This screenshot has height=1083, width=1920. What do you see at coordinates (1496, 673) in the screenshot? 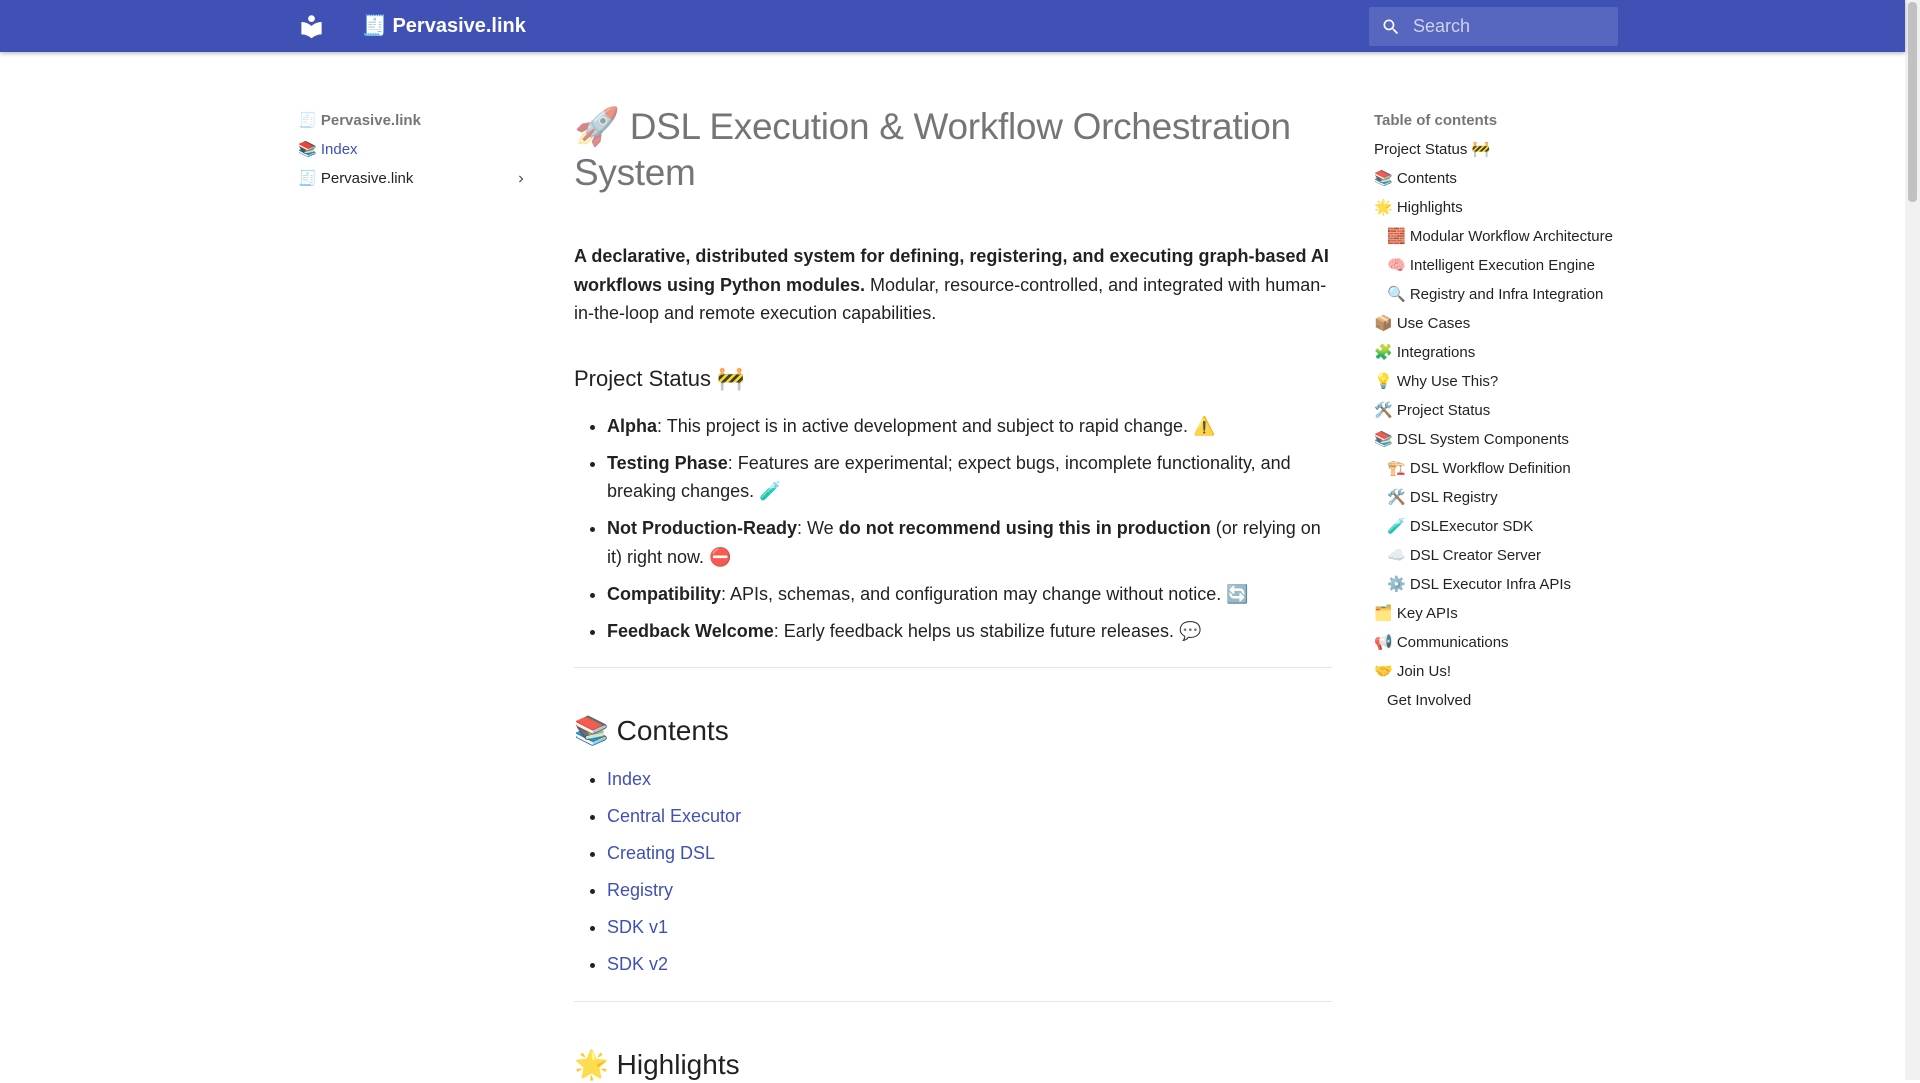
I see `toc-item-join-us: 🤝 Join Us!` at bounding box center [1496, 673].